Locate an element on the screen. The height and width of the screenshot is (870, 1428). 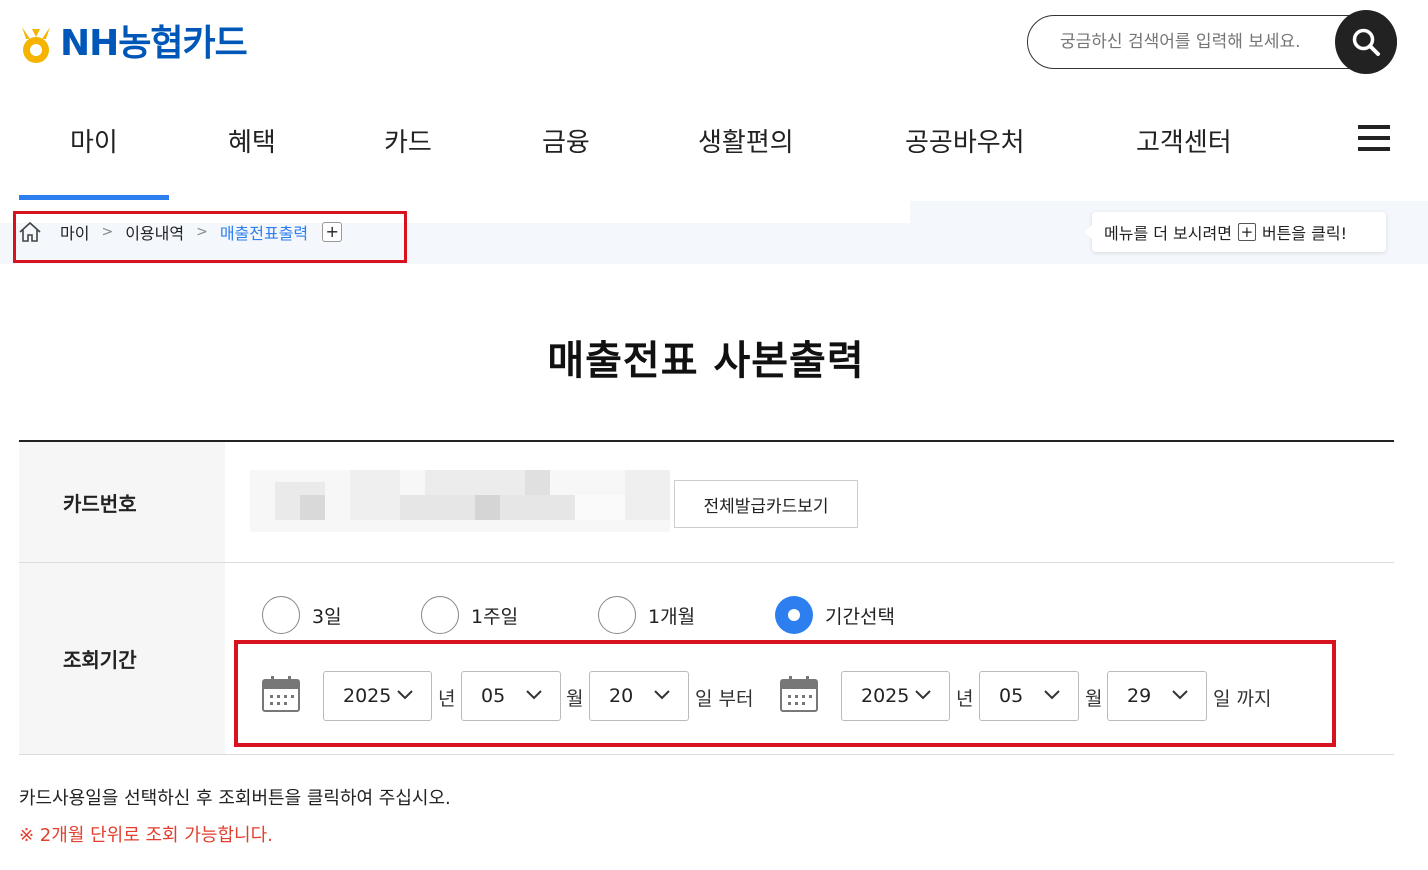
start-day-value: 20 is located at coordinates (621, 696).